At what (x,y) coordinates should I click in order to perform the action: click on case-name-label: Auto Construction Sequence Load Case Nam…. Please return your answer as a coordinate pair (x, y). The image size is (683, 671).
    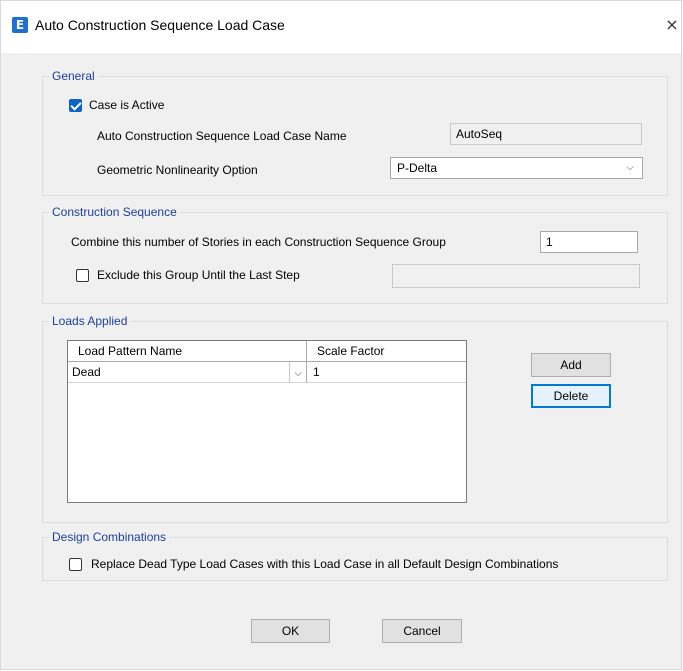
    Looking at the image, I should click on (222, 136).